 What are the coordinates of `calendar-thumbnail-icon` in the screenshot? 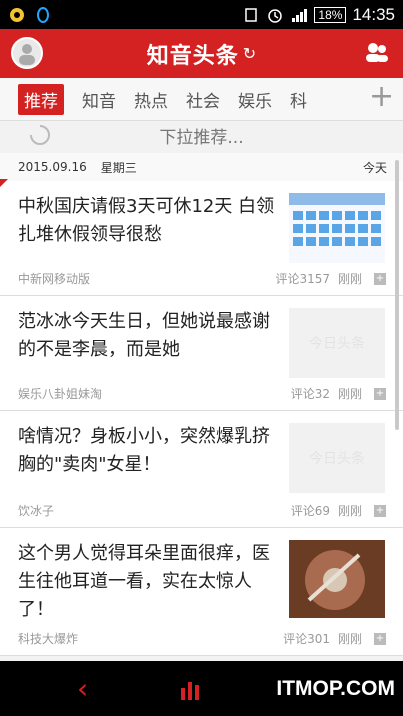 It's located at (337, 228).